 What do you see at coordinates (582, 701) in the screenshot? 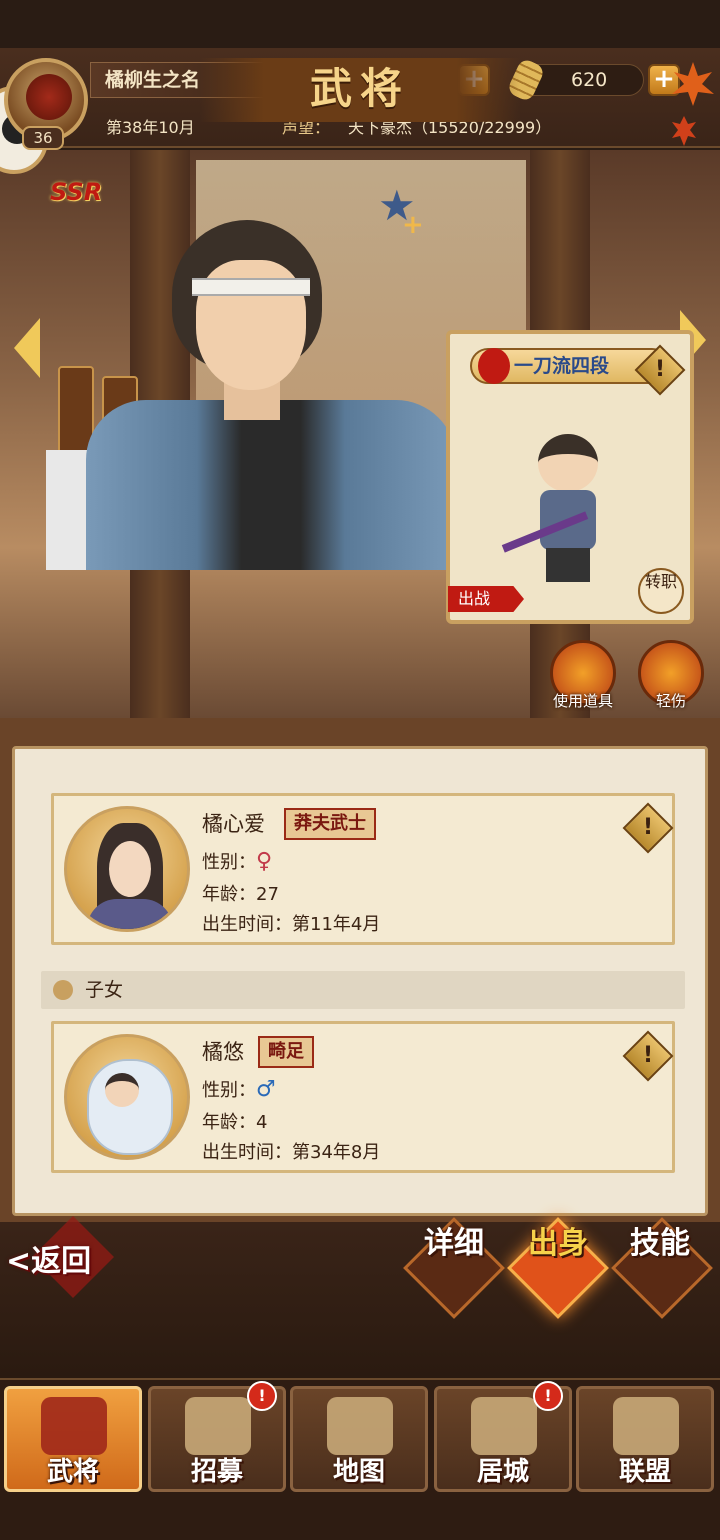
I see `use-item-label: 使用道具` at bounding box center [582, 701].